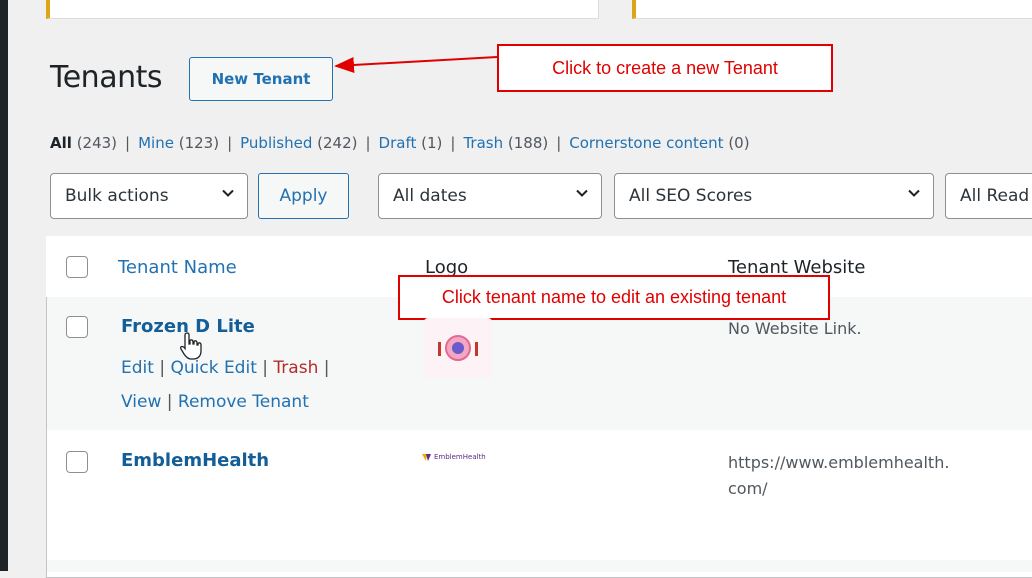  What do you see at coordinates (458, 348) in the screenshot?
I see `tenant-logo-frozen` at bounding box center [458, 348].